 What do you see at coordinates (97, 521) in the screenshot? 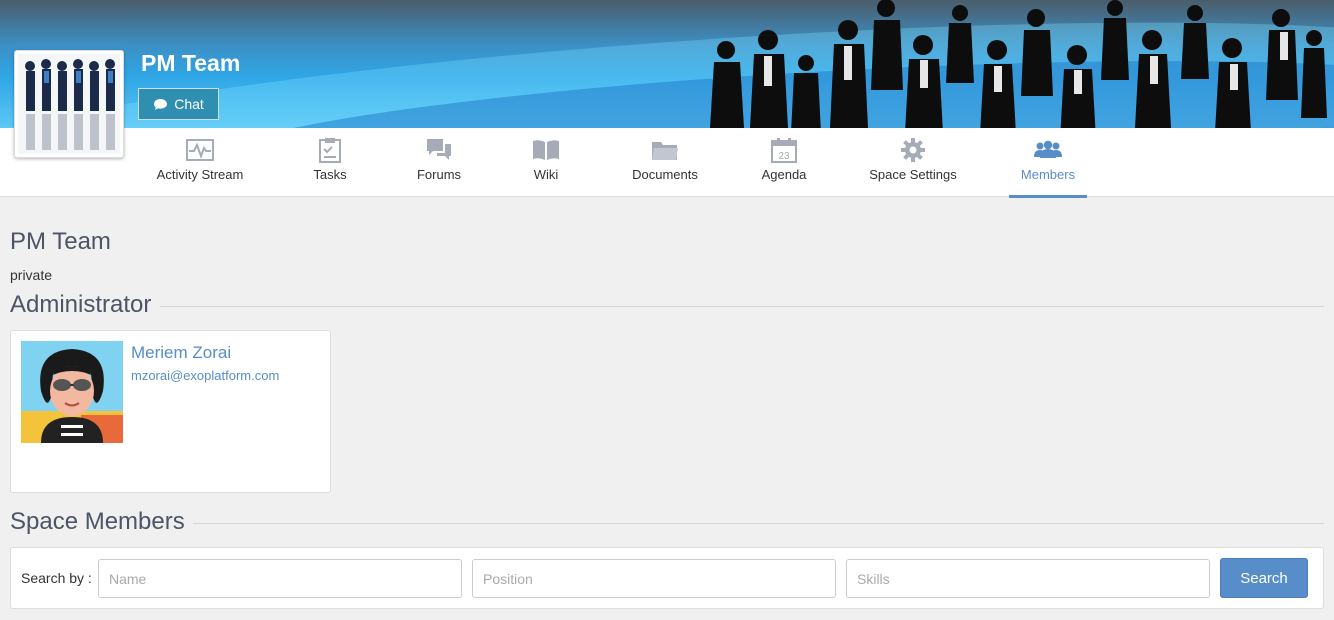
I see `space-members-heading: Space Members` at bounding box center [97, 521].